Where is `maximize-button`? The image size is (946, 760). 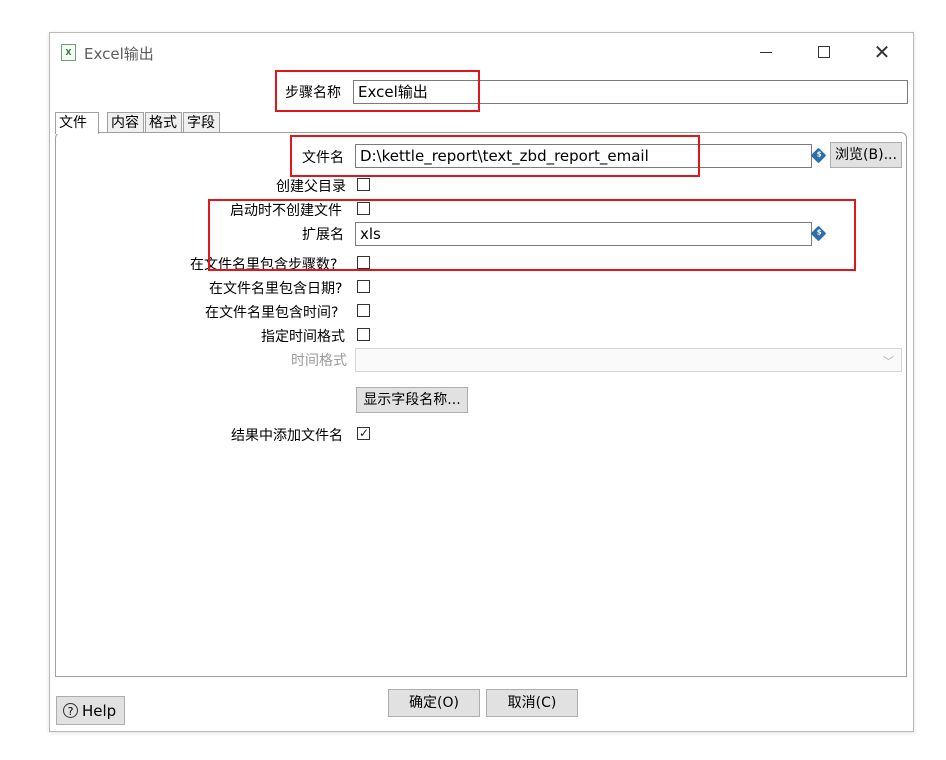 maximize-button is located at coordinates (824, 52).